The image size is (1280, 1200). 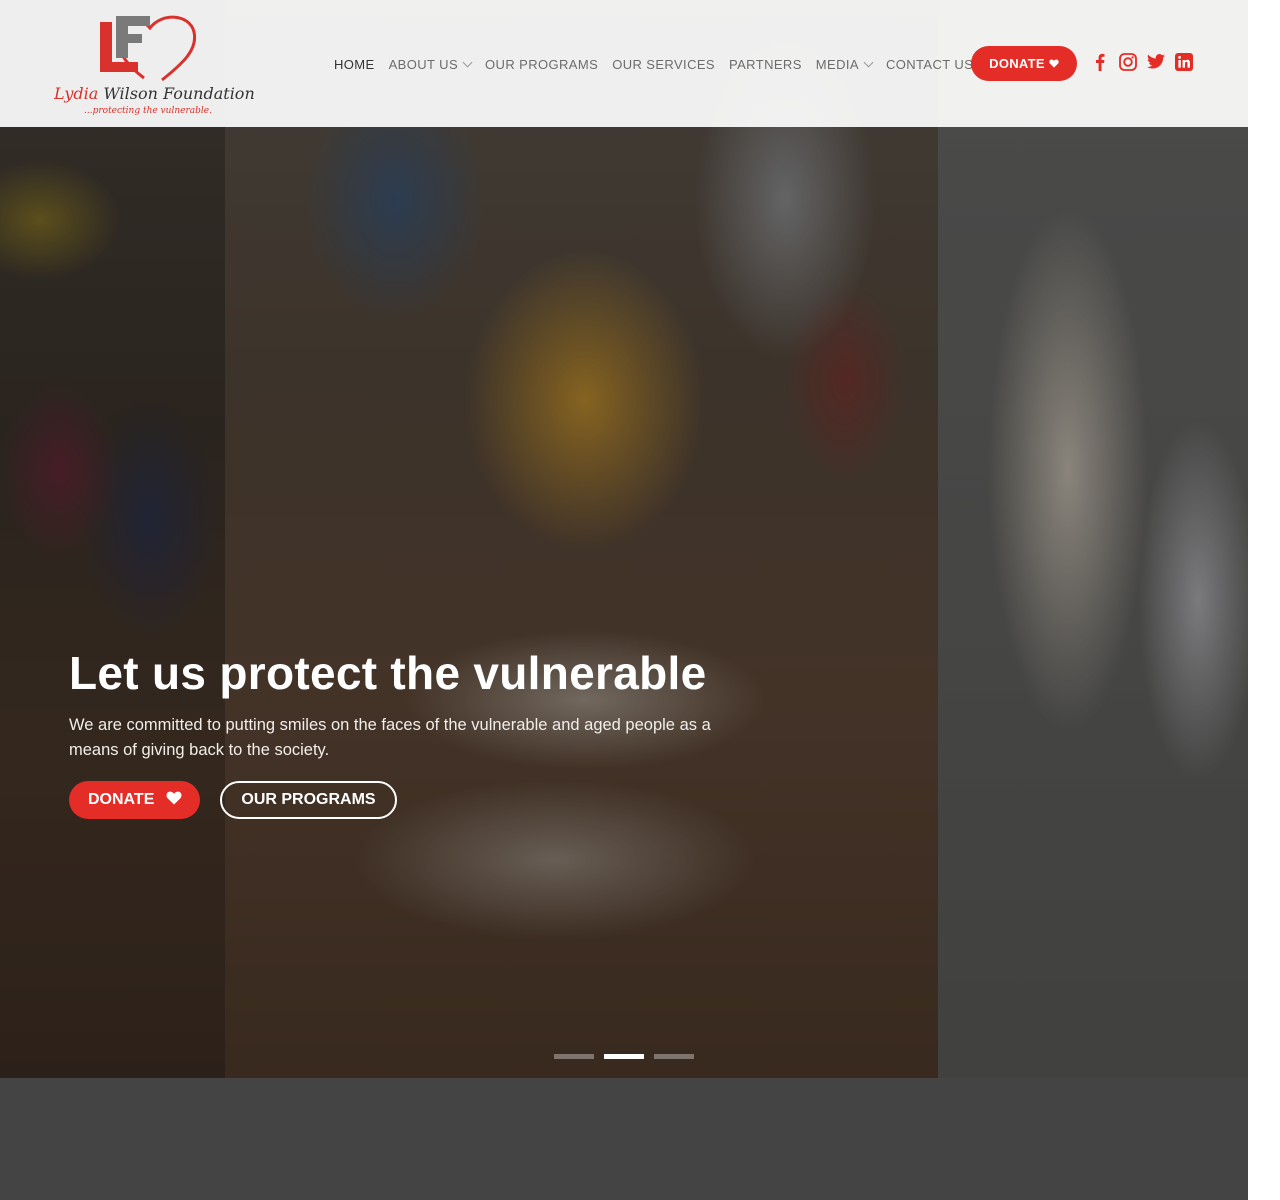 I want to click on nav-item-label: OUR SERVICES, so click(x=663, y=64).